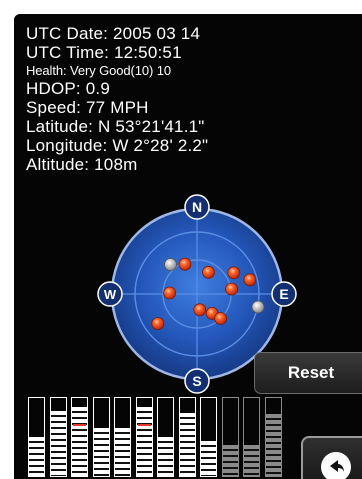 This screenshot has width=362, height=479. I want to click on compass-south: S, so click(197, 381).